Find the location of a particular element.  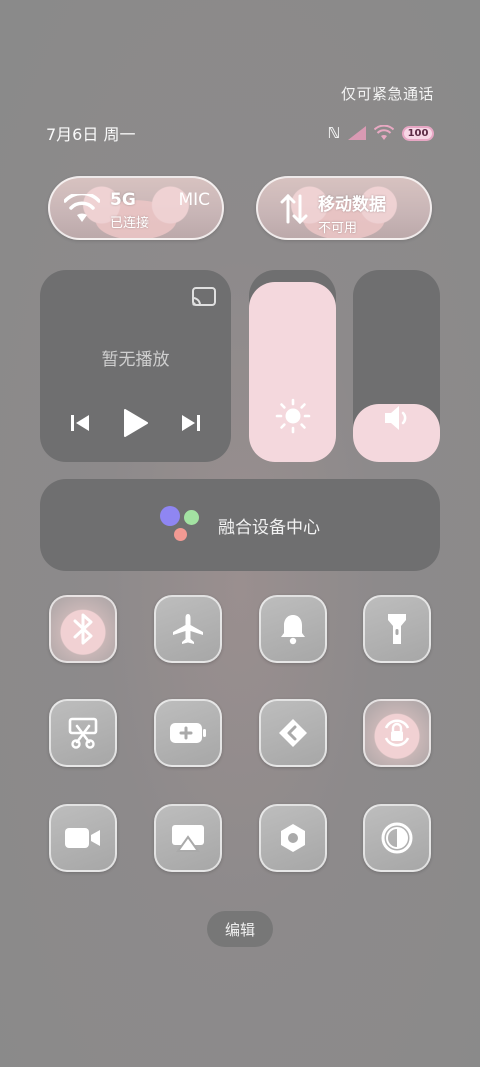

media-controls is located at coordinates (135, 423).